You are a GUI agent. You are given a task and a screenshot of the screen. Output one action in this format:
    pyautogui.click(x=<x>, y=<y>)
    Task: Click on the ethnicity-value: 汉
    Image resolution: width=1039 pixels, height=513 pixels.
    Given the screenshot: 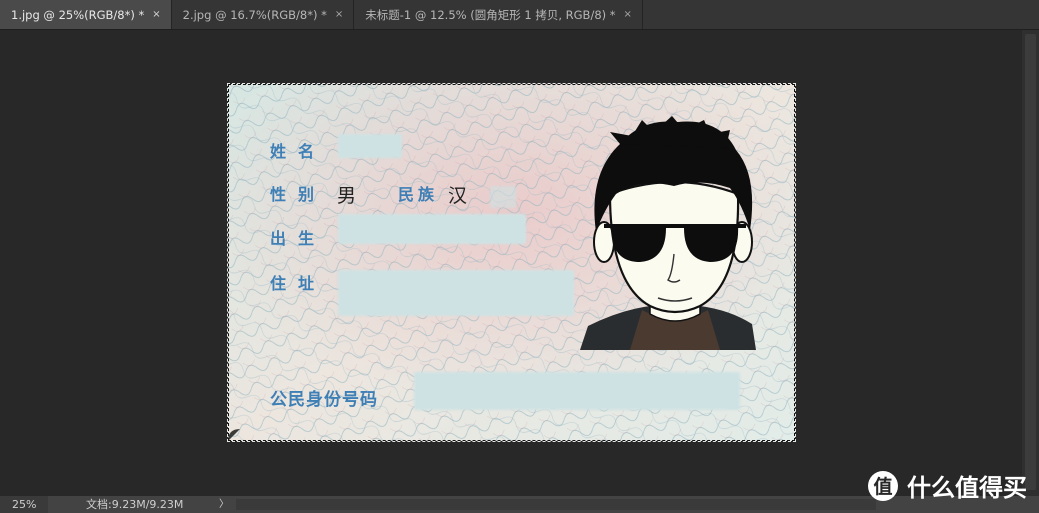 What is the action you would take?
    pyautogui.click(x=458, y=196)
    